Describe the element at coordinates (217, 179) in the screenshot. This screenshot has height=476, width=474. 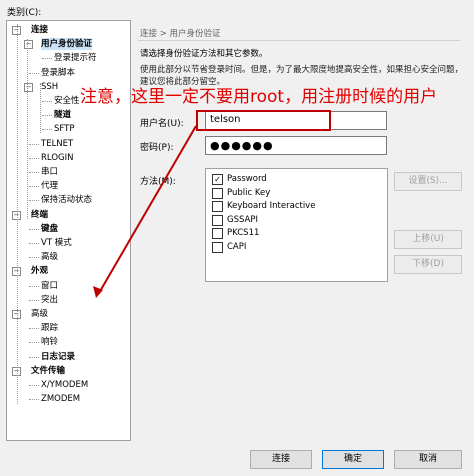
I see `method-checkbox: ✓` at that location.